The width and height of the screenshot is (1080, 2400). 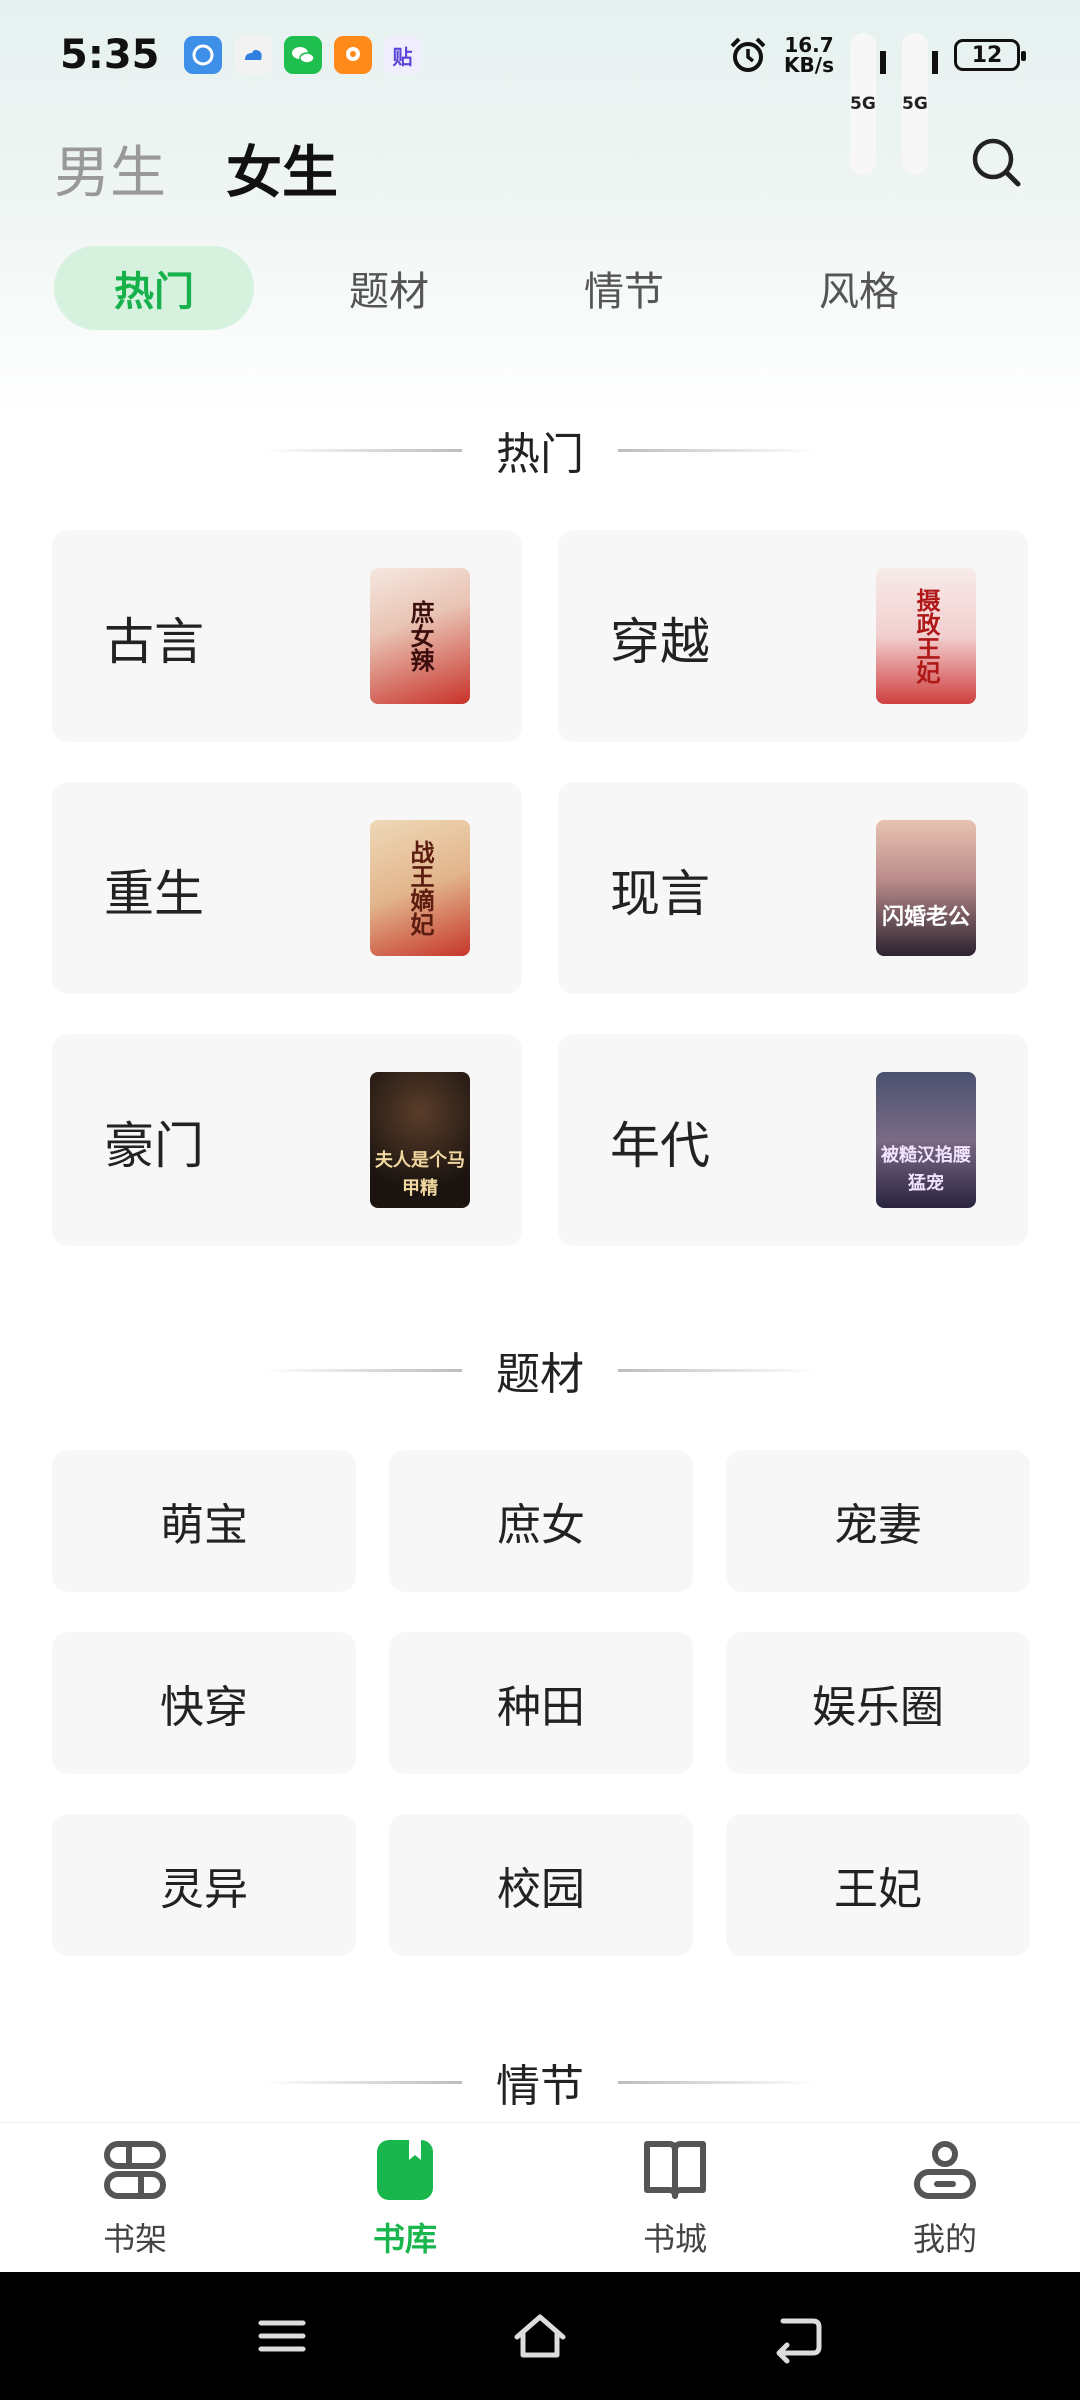 I want to click on app-icon-blue, so click(x=202, y=55).